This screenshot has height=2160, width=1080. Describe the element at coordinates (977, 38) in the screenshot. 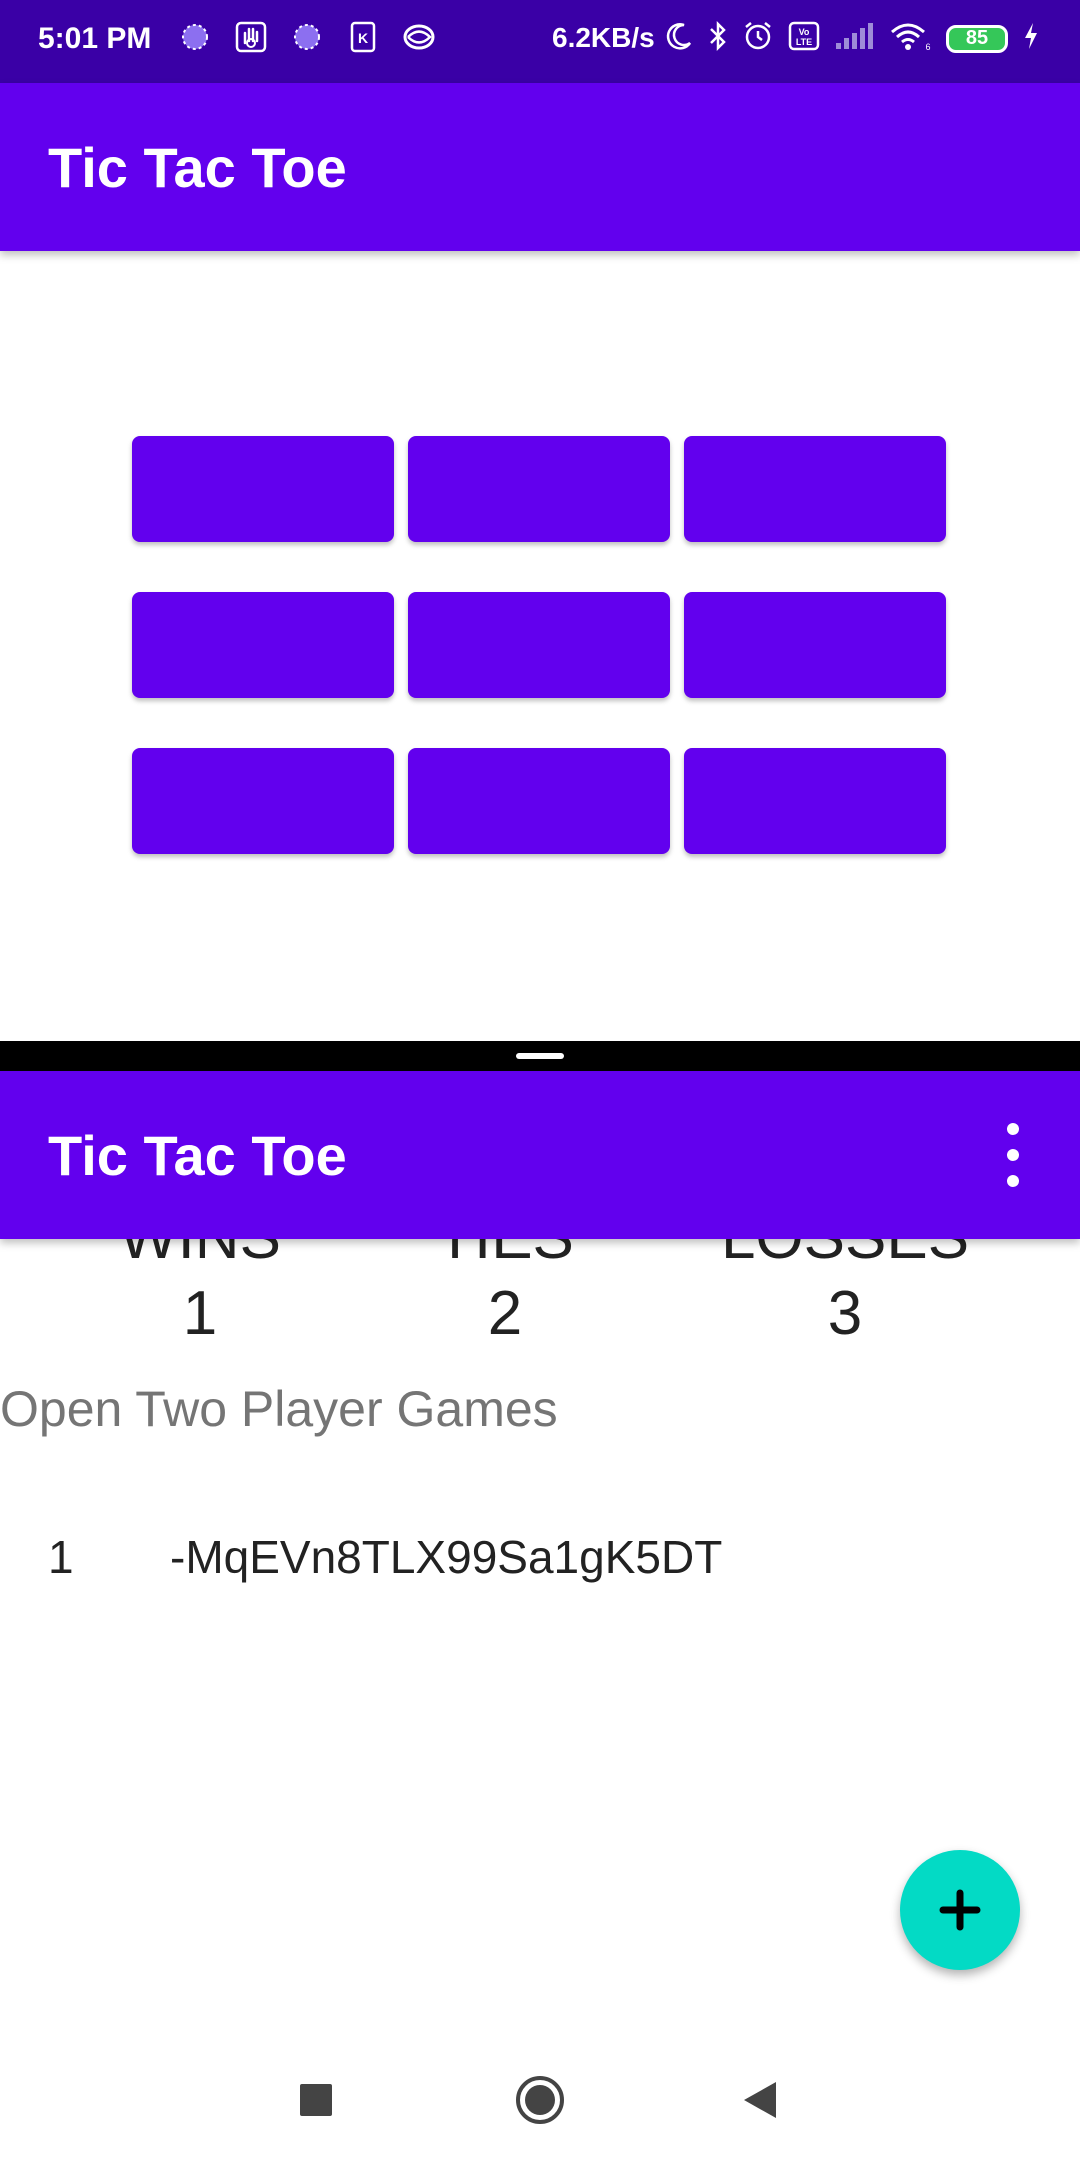

I see `battery-icon: 85` at that location.